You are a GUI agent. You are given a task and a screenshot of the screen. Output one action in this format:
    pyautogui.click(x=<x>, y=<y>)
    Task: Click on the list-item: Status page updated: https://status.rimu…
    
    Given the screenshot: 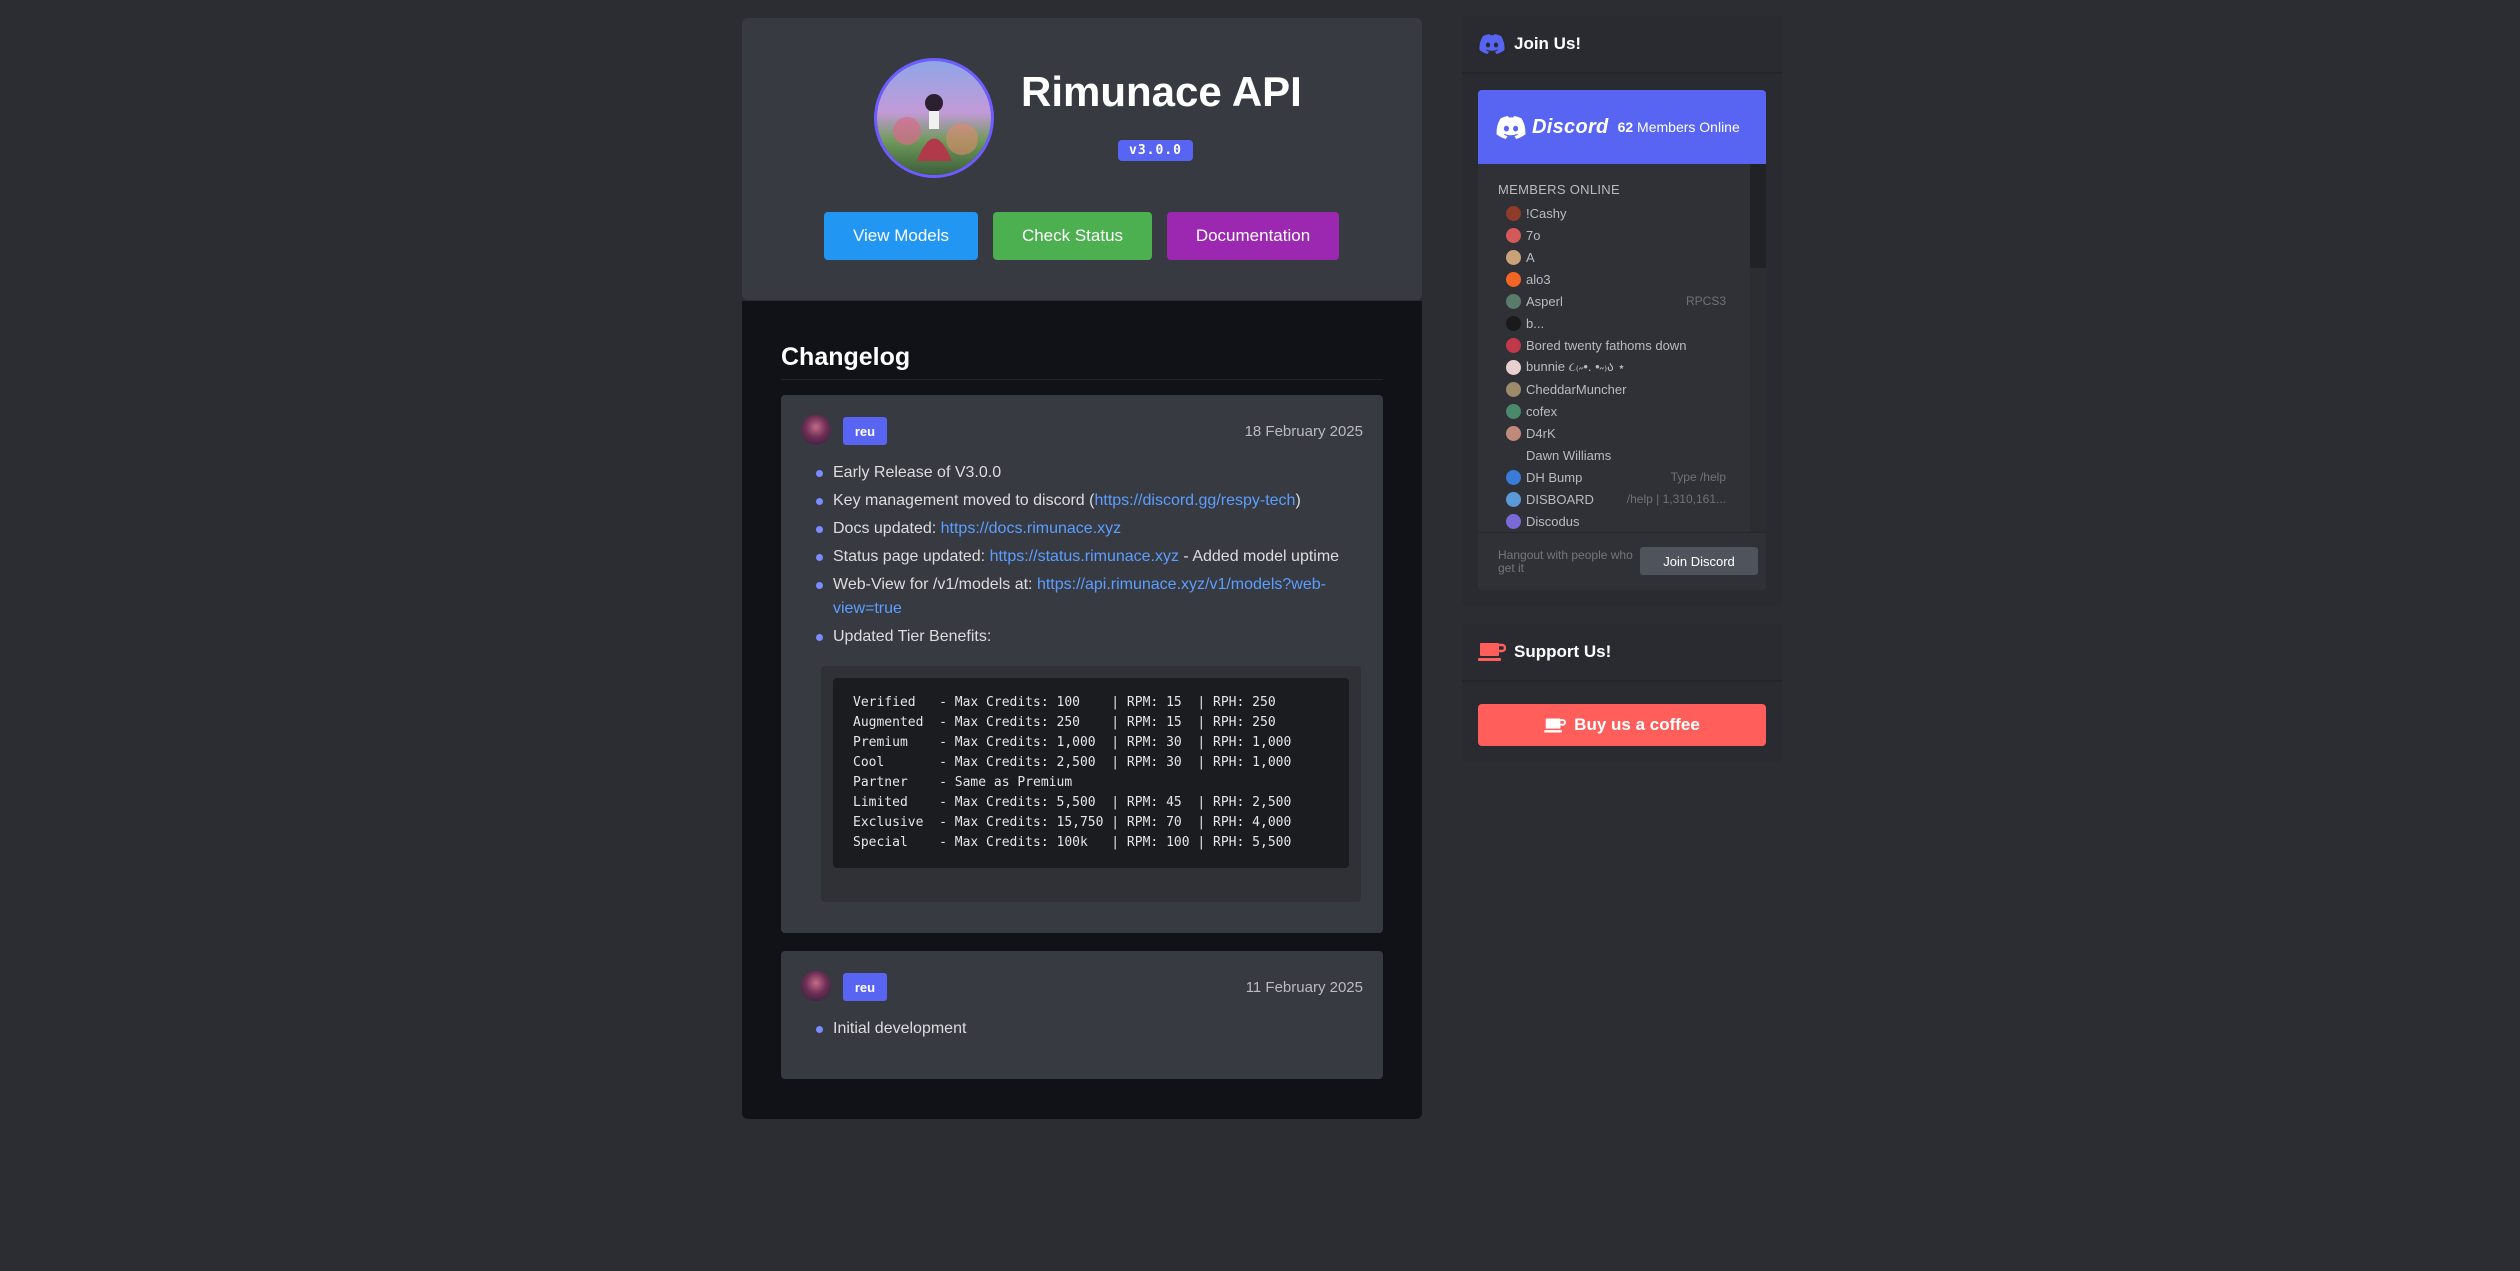 What is the action you would take?
    pyautogui.click(x=1084, y=557)
    